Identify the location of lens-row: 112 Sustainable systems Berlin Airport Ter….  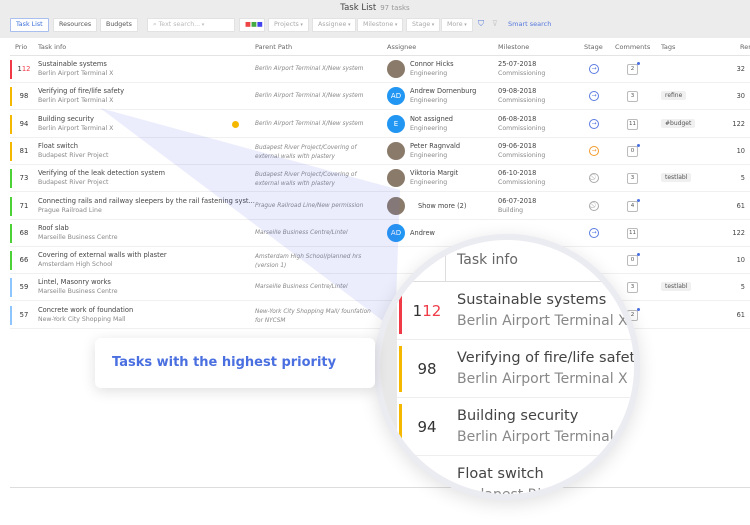
(515, 311).